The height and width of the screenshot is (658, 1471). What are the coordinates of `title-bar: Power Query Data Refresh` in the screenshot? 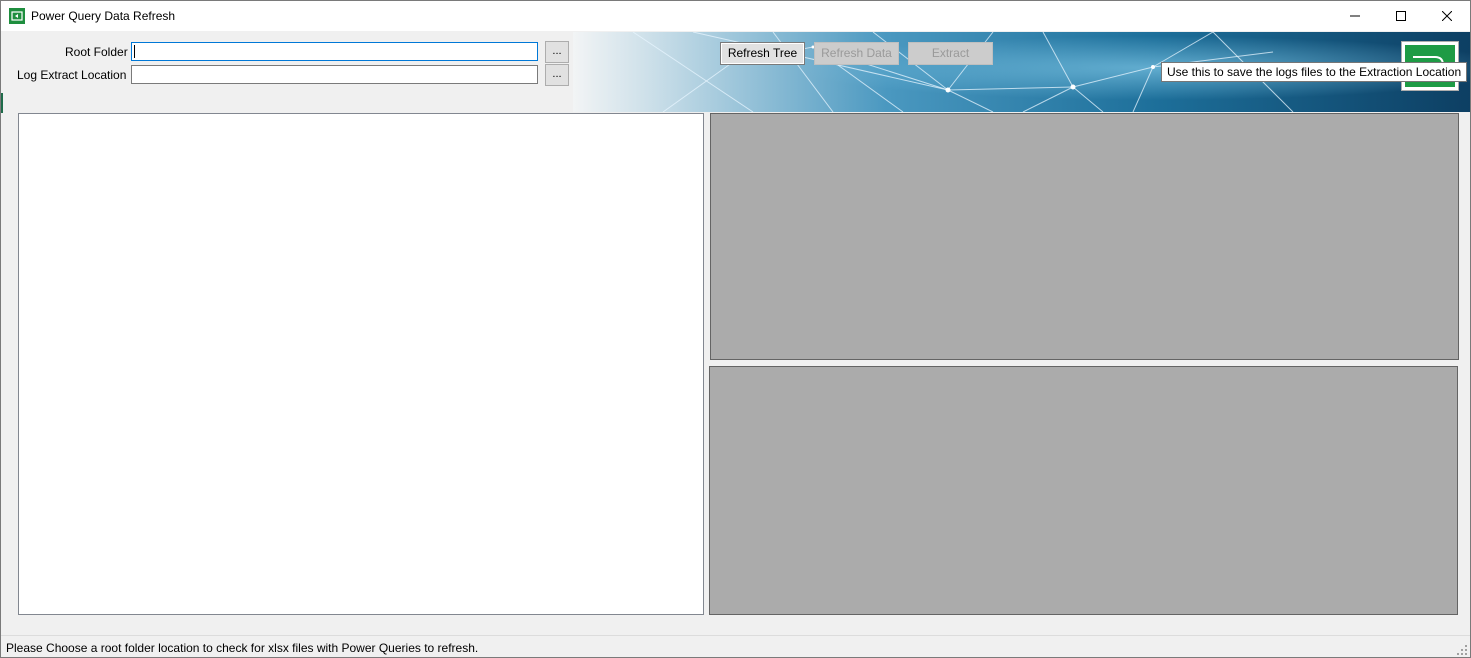 It's located at (735, 16).